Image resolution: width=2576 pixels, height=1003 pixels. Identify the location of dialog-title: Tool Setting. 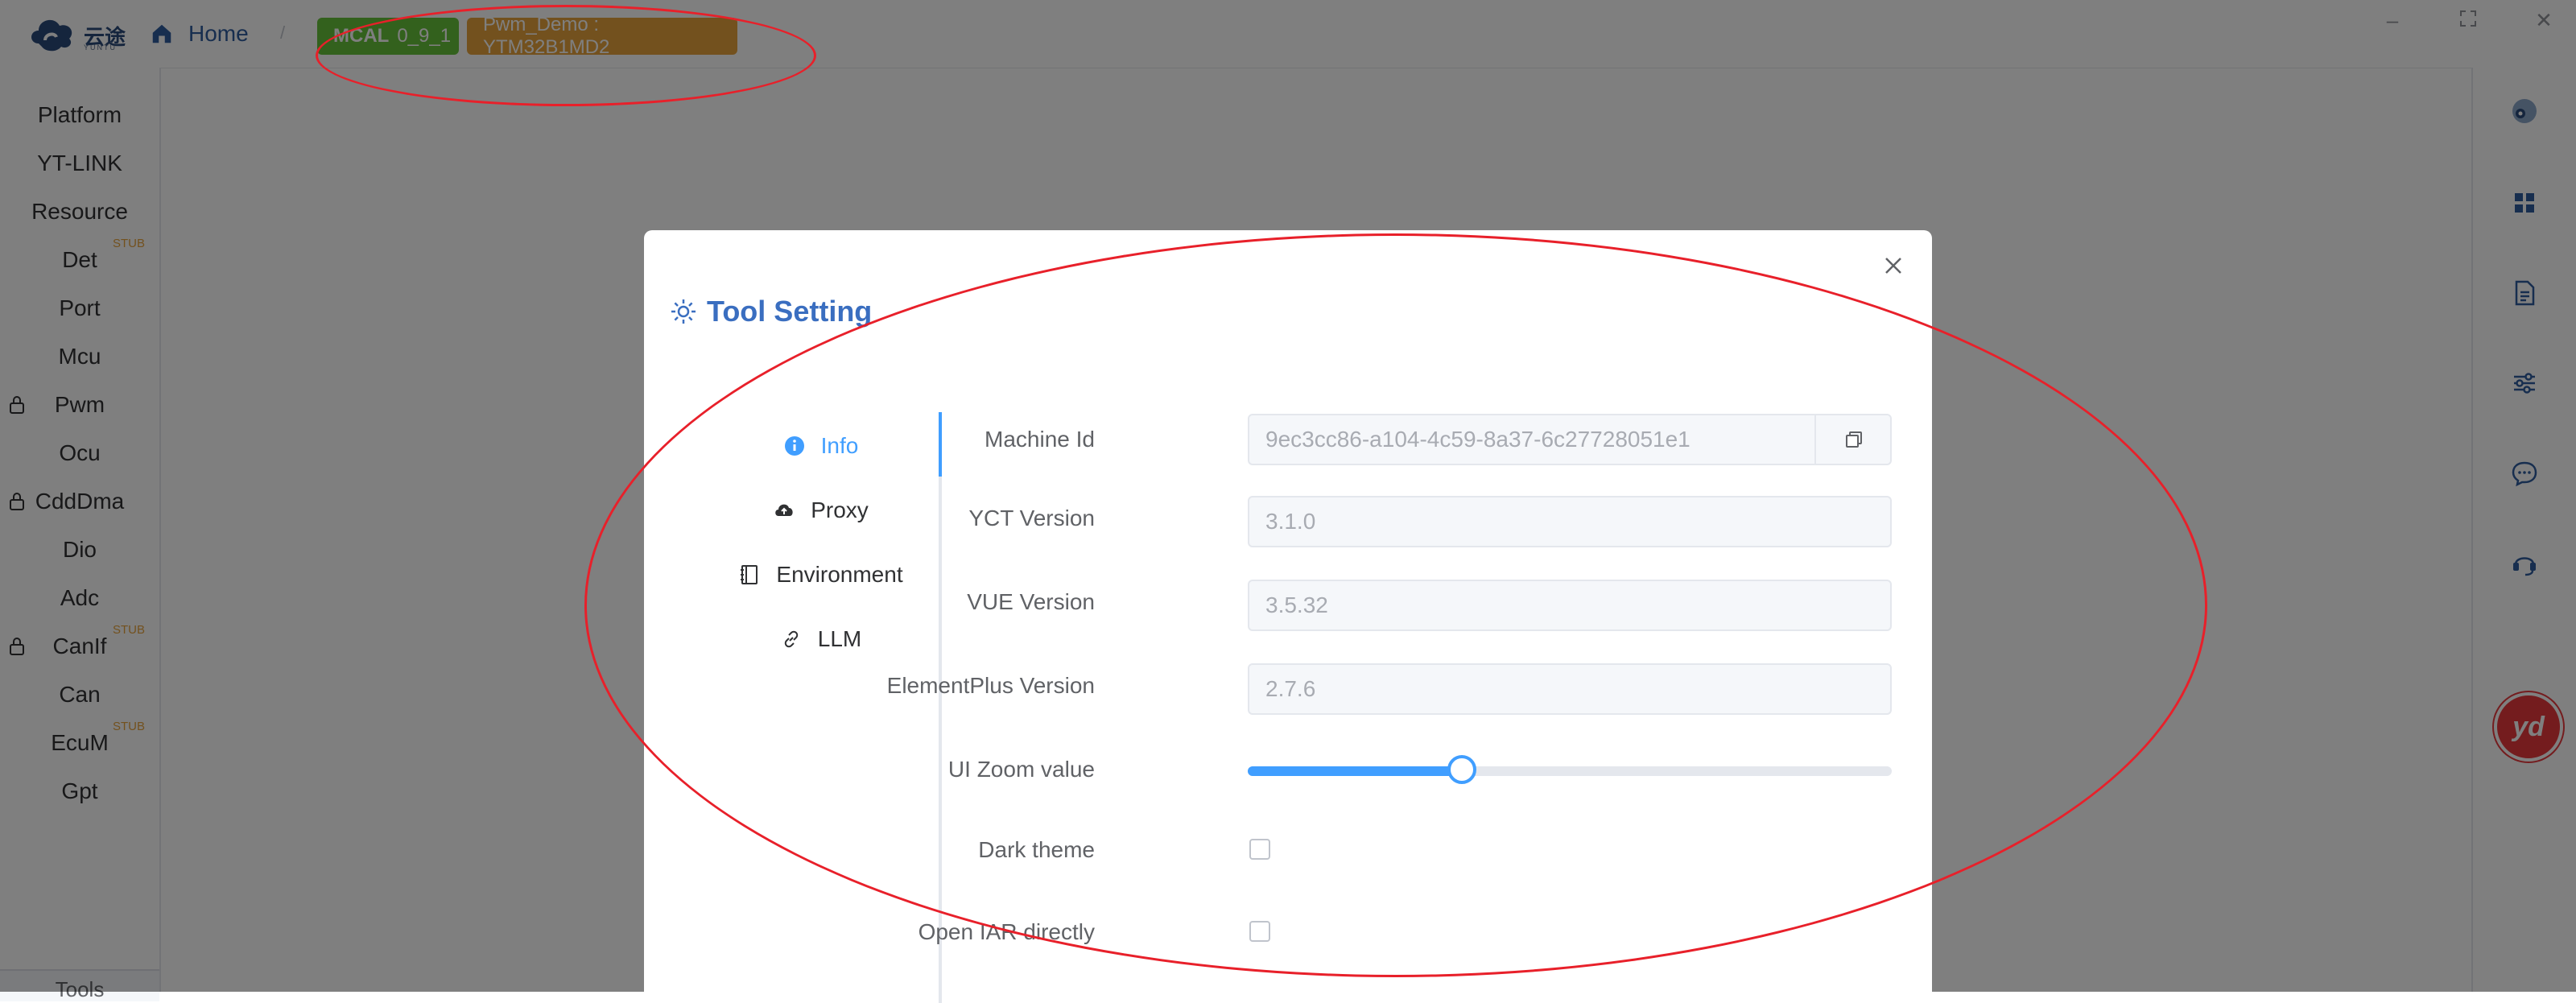
(771, 311).